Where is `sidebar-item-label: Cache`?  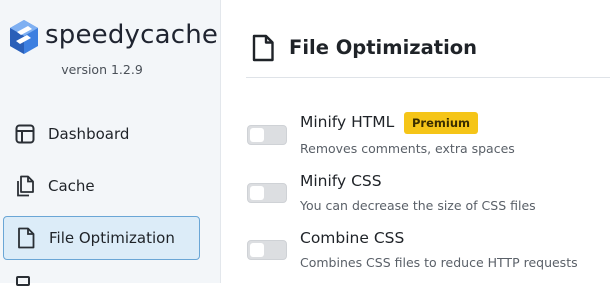
sidebar-item-label: Cache is located at coordinates (71, 186).